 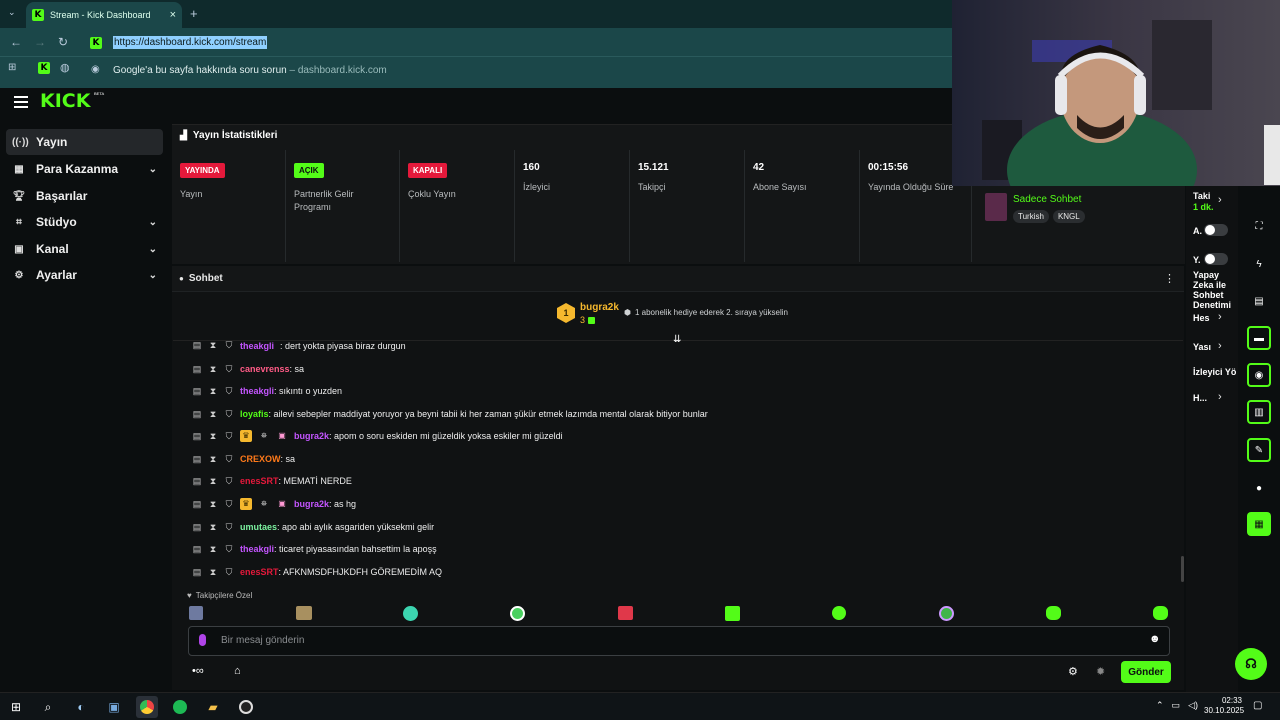 I want to click on kick-logo: KICK, so click(x=65, y=101).